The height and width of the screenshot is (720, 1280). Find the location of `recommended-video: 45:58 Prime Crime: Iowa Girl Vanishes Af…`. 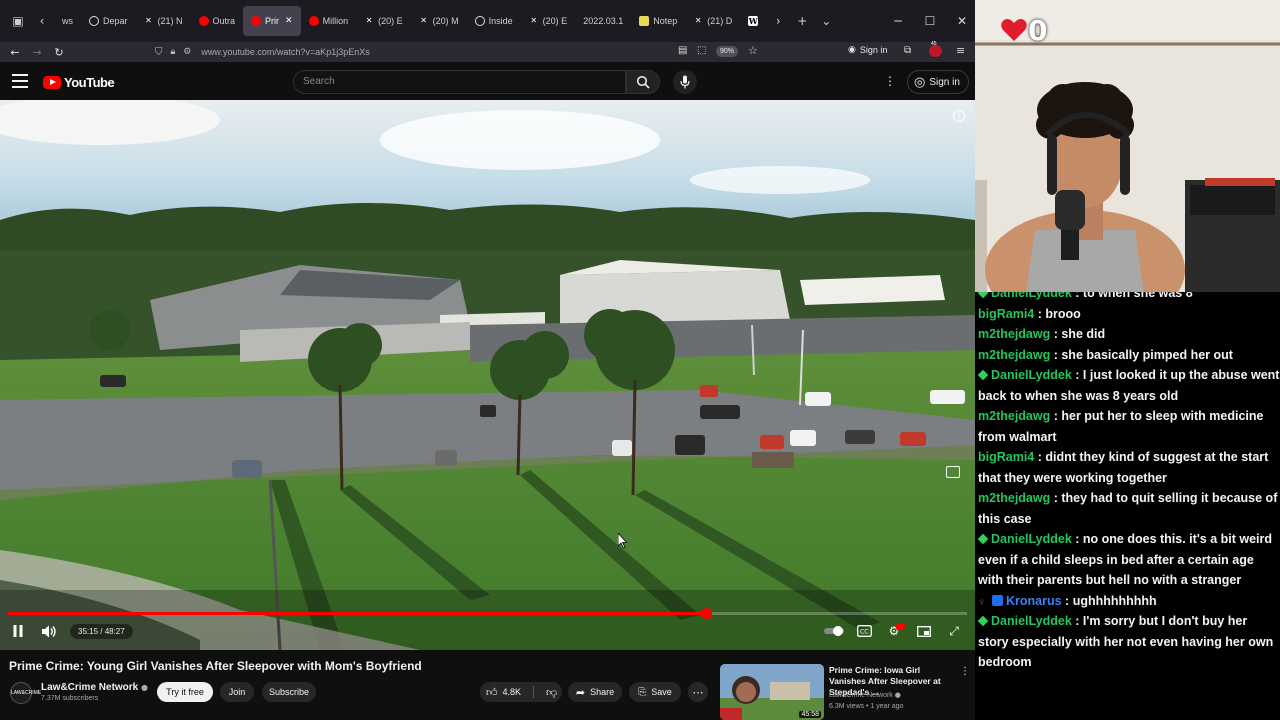

recommended-video: 45:58 Prime Crime: Iowa Girl Vanishes Af… is located at coordinates (847, 692).